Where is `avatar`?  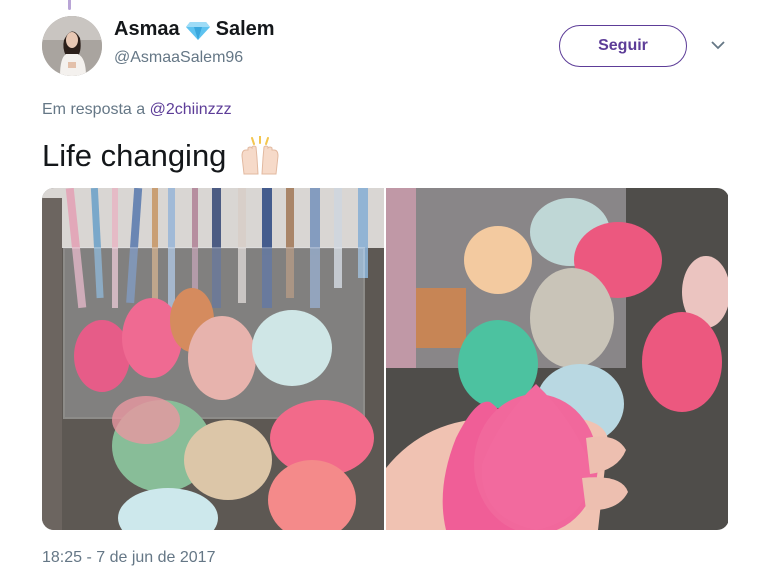
avatar is located at coordinates (72, 46).